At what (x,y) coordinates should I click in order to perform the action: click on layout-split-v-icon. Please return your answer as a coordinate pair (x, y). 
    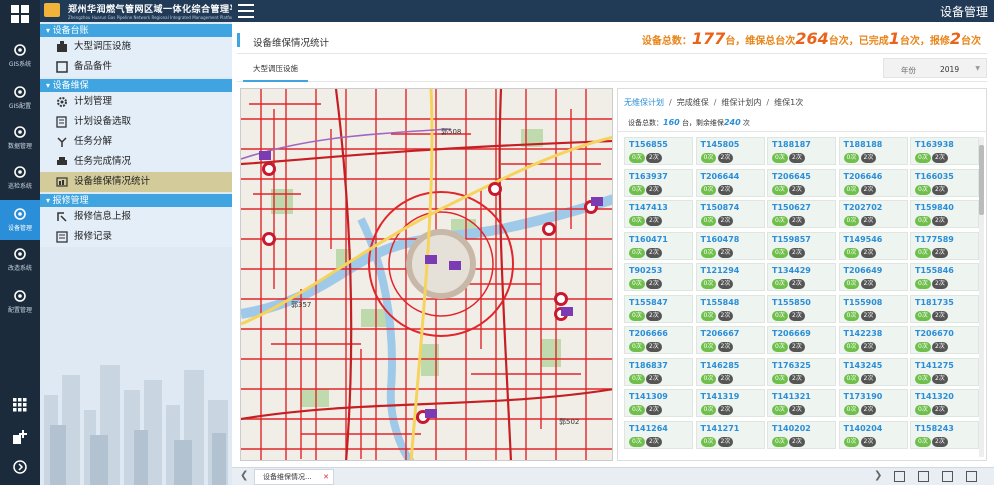
    Looking at the image, I should click on (947, 476).